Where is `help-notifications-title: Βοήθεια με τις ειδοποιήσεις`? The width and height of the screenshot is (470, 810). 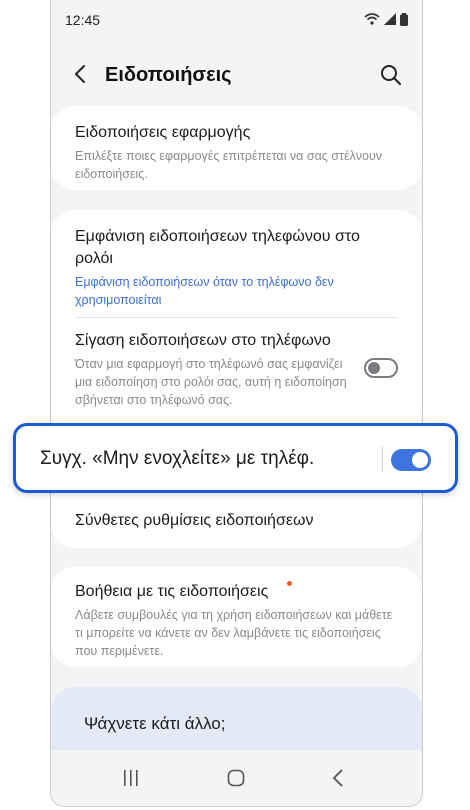 help-notifications-title: Βοήθεια με τις ειδοποιήσεις is located at coordinates (172, 591).